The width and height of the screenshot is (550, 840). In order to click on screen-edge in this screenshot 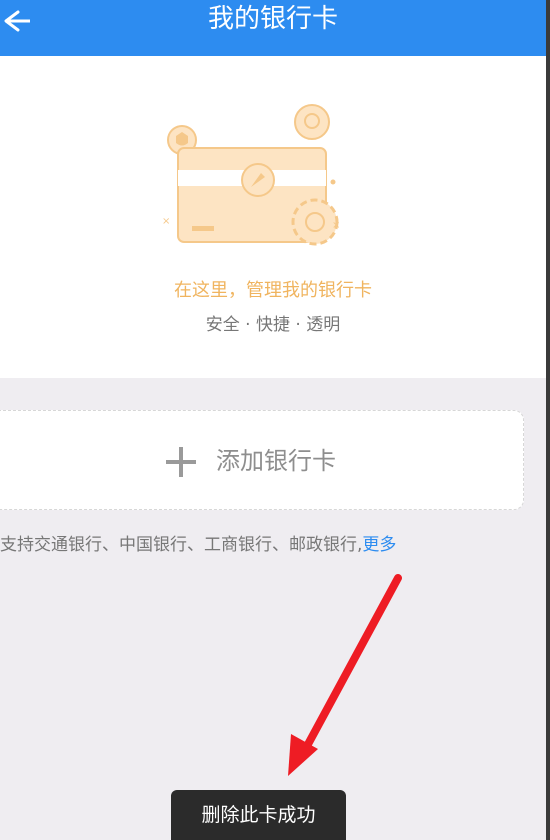, I will do `click(548, 420)`.